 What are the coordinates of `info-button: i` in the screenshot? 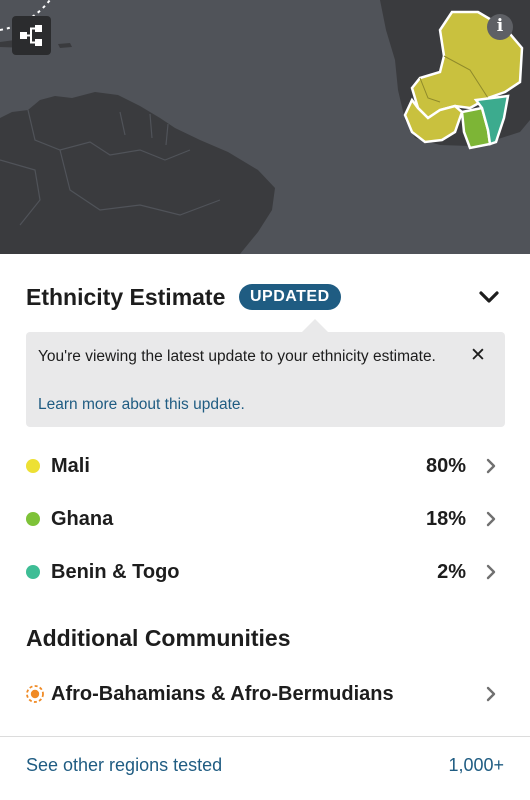 It's located at (500, 27).